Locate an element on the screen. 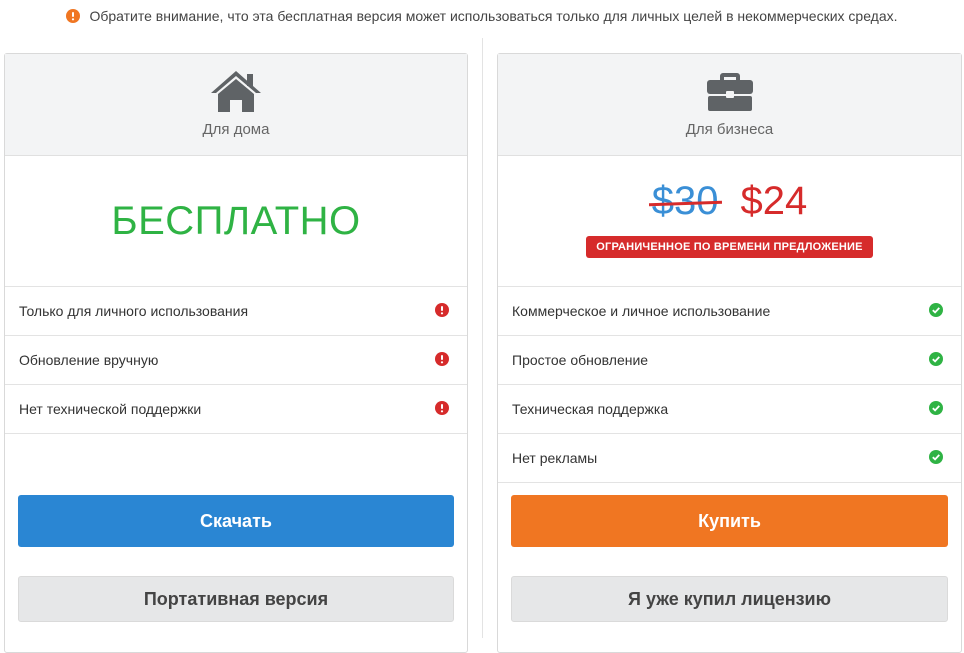  feature-row: Коммерческое и личное использование is located at coordinates (729, 311).